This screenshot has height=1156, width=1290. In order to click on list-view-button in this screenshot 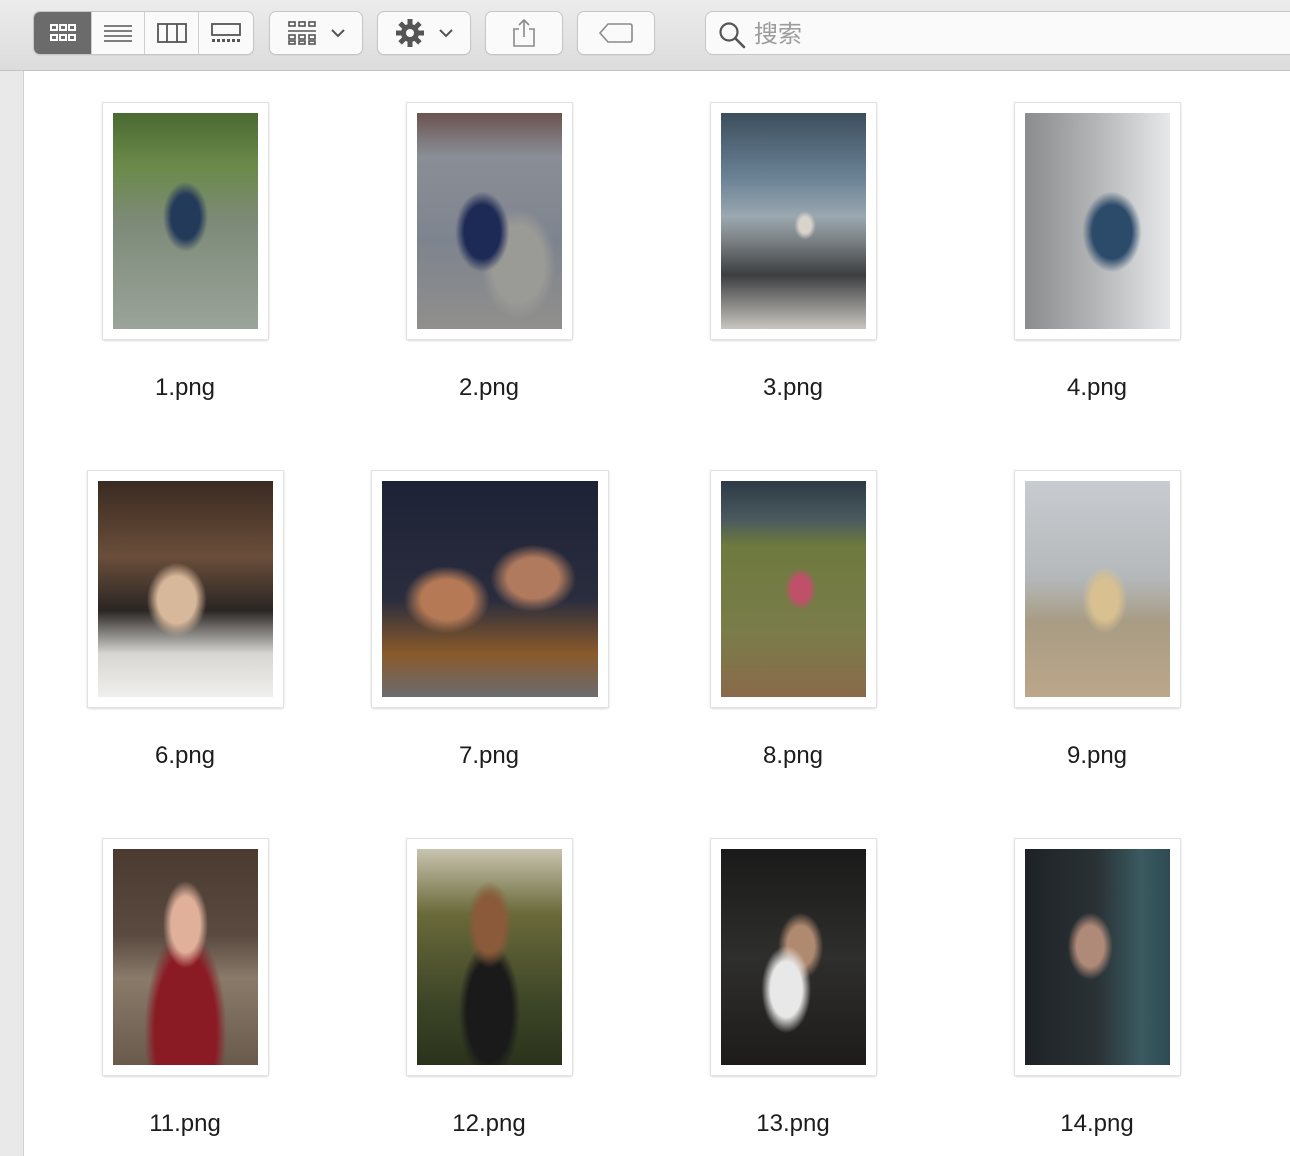, I will do `click(118, 33)`.